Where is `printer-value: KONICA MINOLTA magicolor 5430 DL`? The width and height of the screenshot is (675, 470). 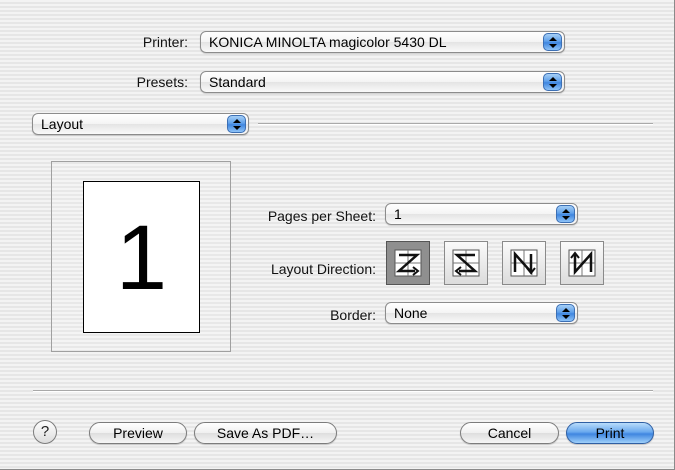 printer-value: KONICA MINOLTA magicolor 5430 DL is located at coordinates (328, 42).